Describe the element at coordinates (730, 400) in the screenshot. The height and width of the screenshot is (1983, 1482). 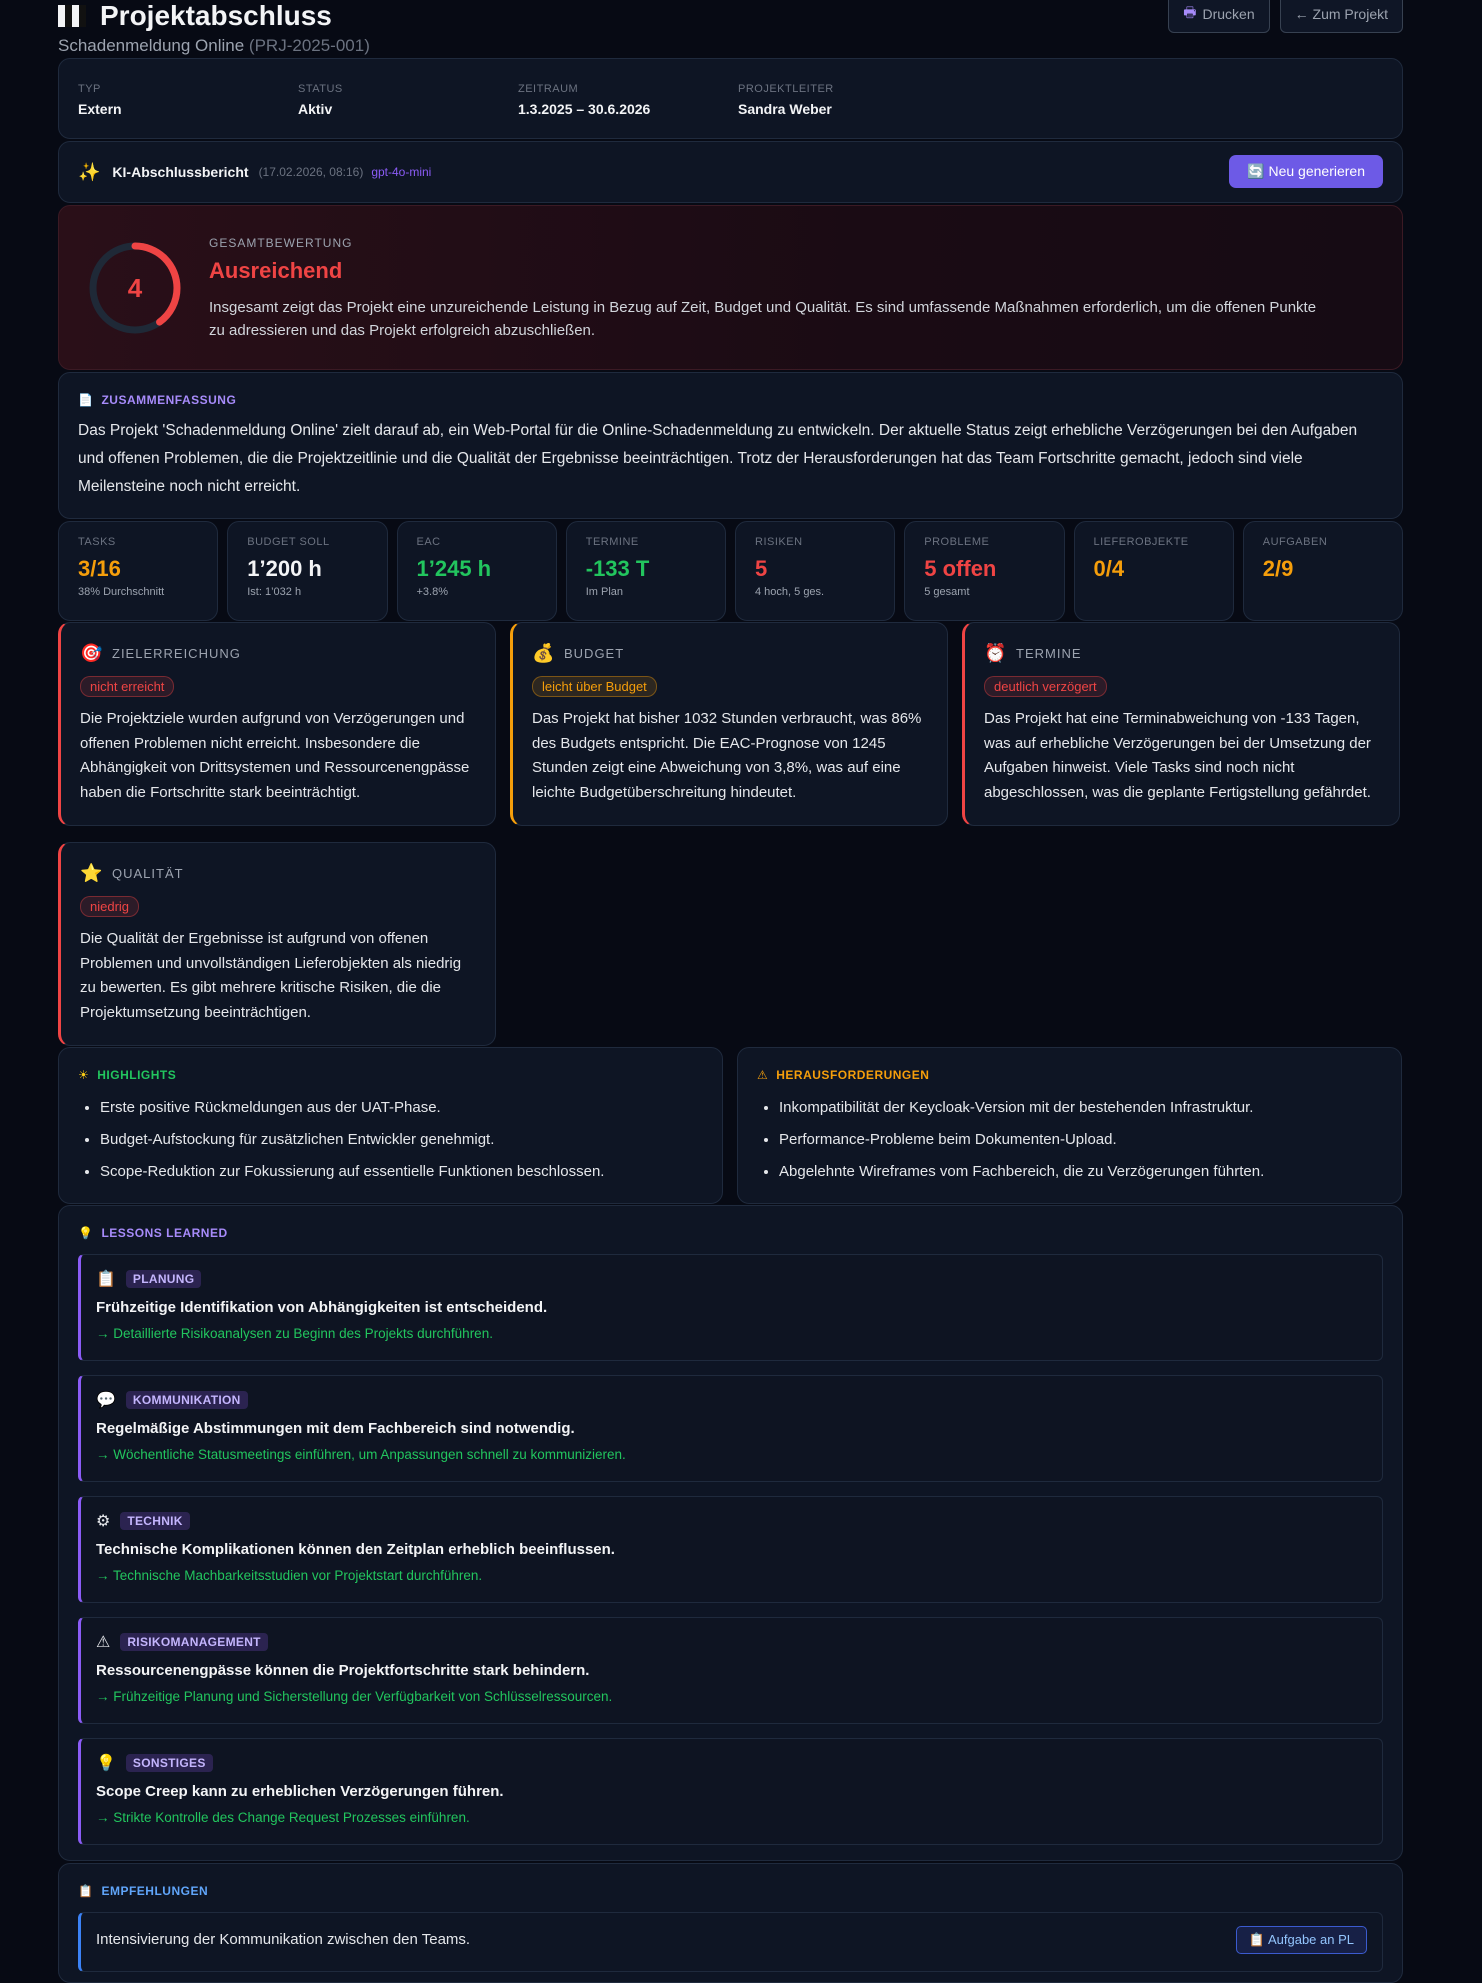
I see `summary-heading: 📄 ZUSAMMENFASSUNG` at that location.